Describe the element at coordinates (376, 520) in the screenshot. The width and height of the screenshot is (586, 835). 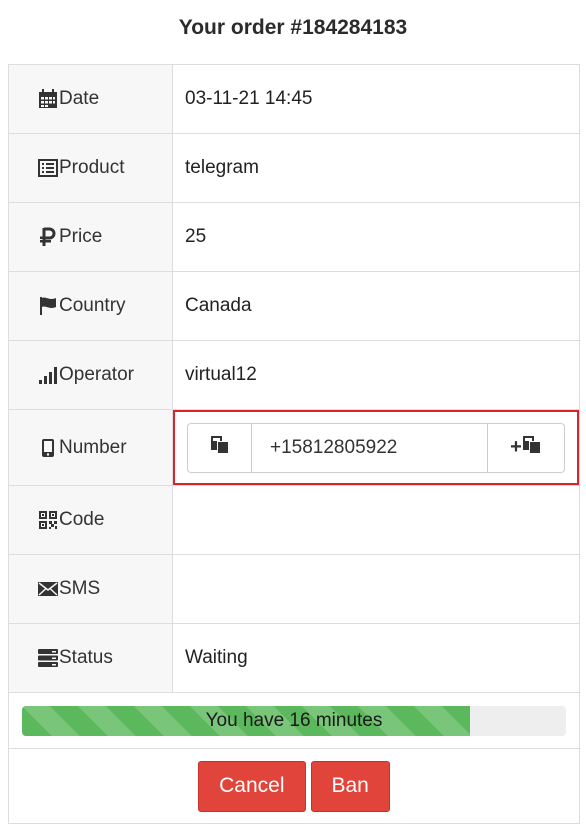
I see `code-value` at that location.